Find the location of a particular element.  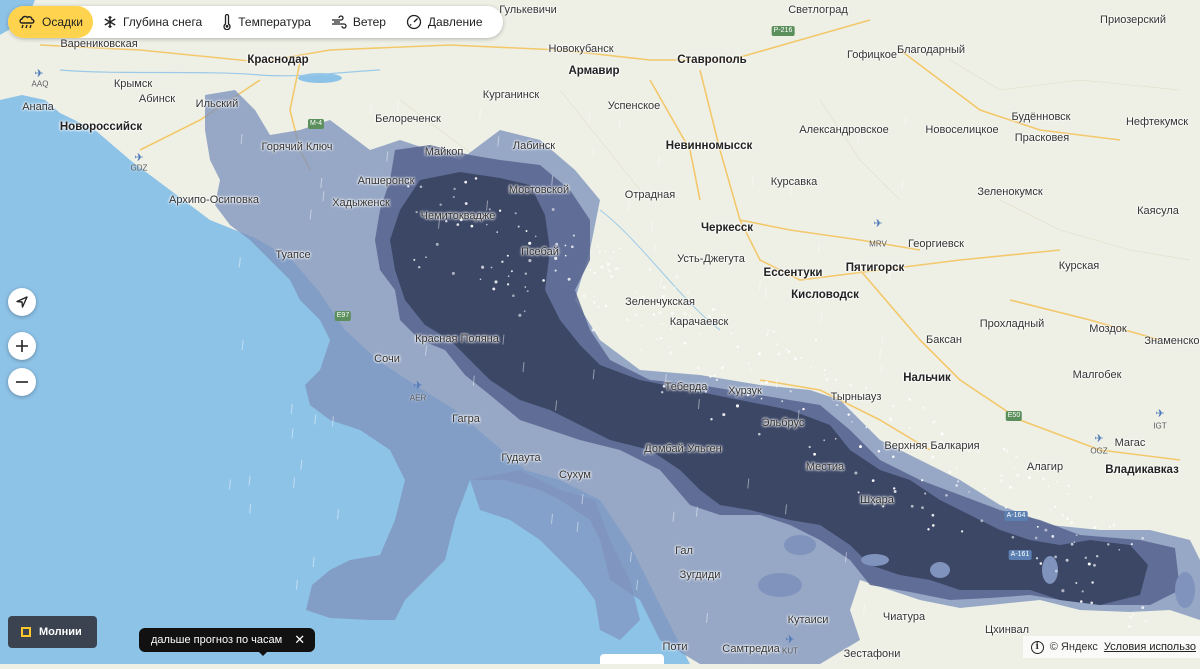

place-label: Абинск is located at coordinates (157, 99).